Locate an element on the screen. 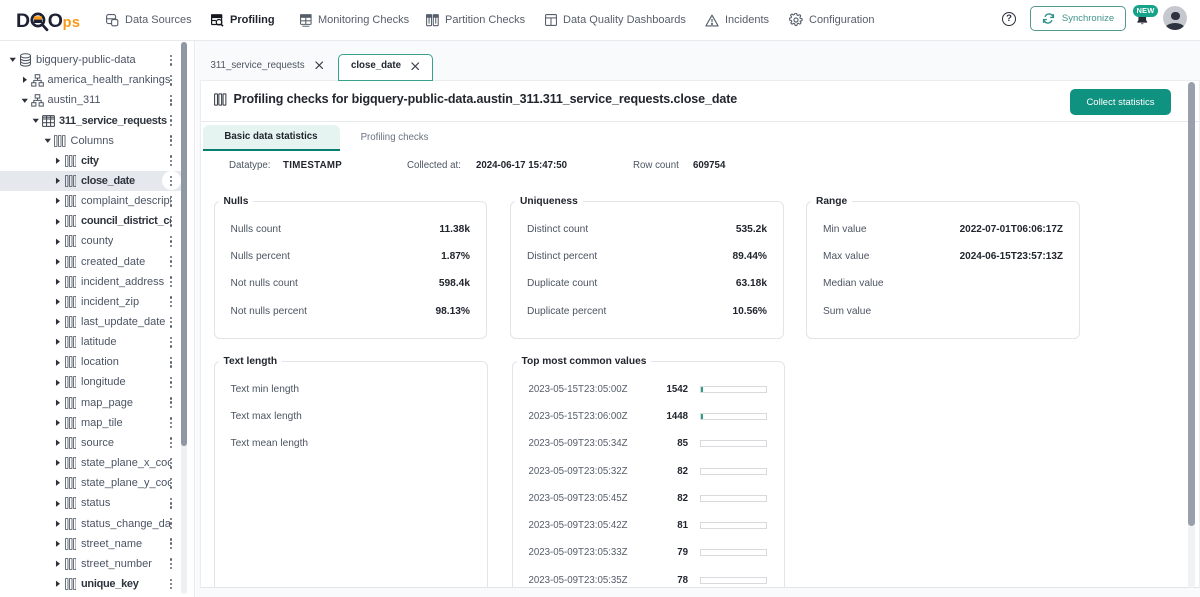 The image size is (1200, 597). svg-text: D is located at coordinates (23, 21).